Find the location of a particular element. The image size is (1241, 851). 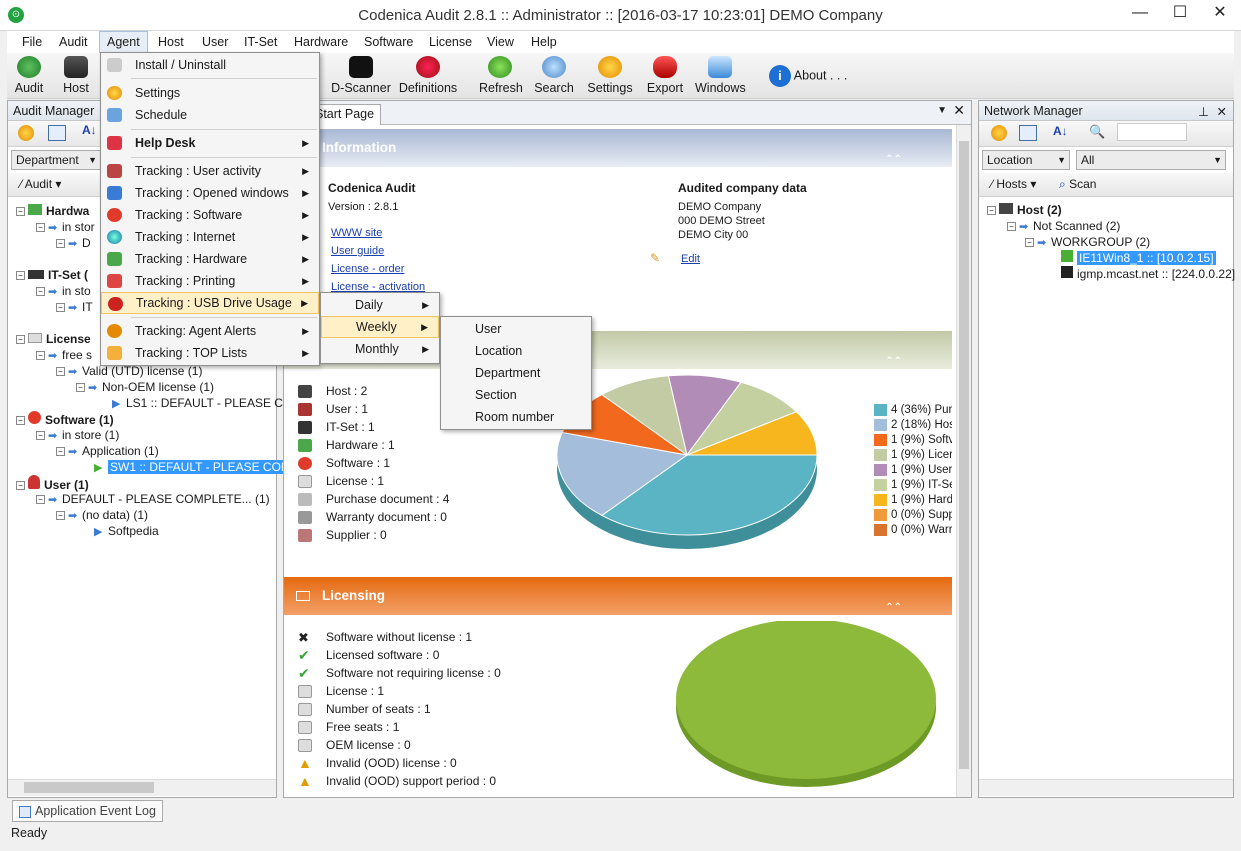

edit-link: Edit is located at coordinates (690, 259).